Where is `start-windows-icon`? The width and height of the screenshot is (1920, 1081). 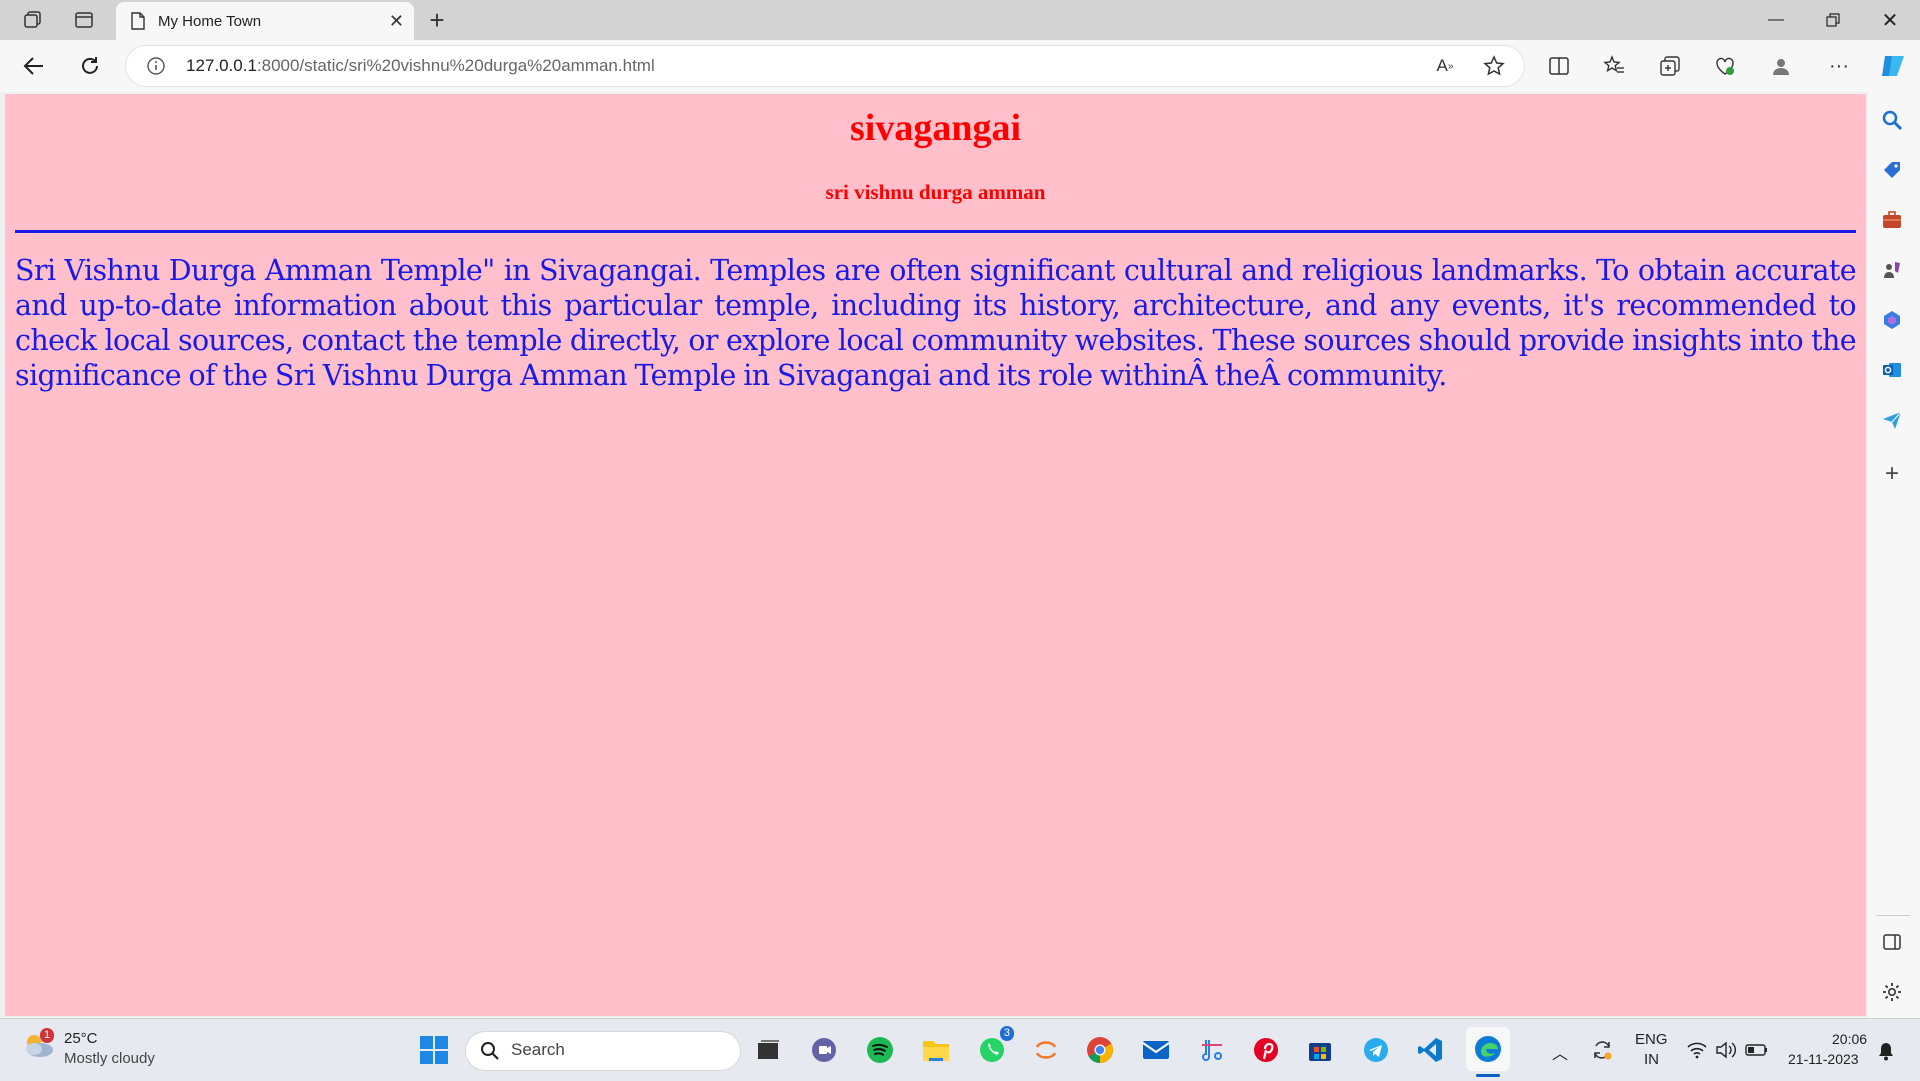
start-windows-icon is located at coordinates (434, 1050).